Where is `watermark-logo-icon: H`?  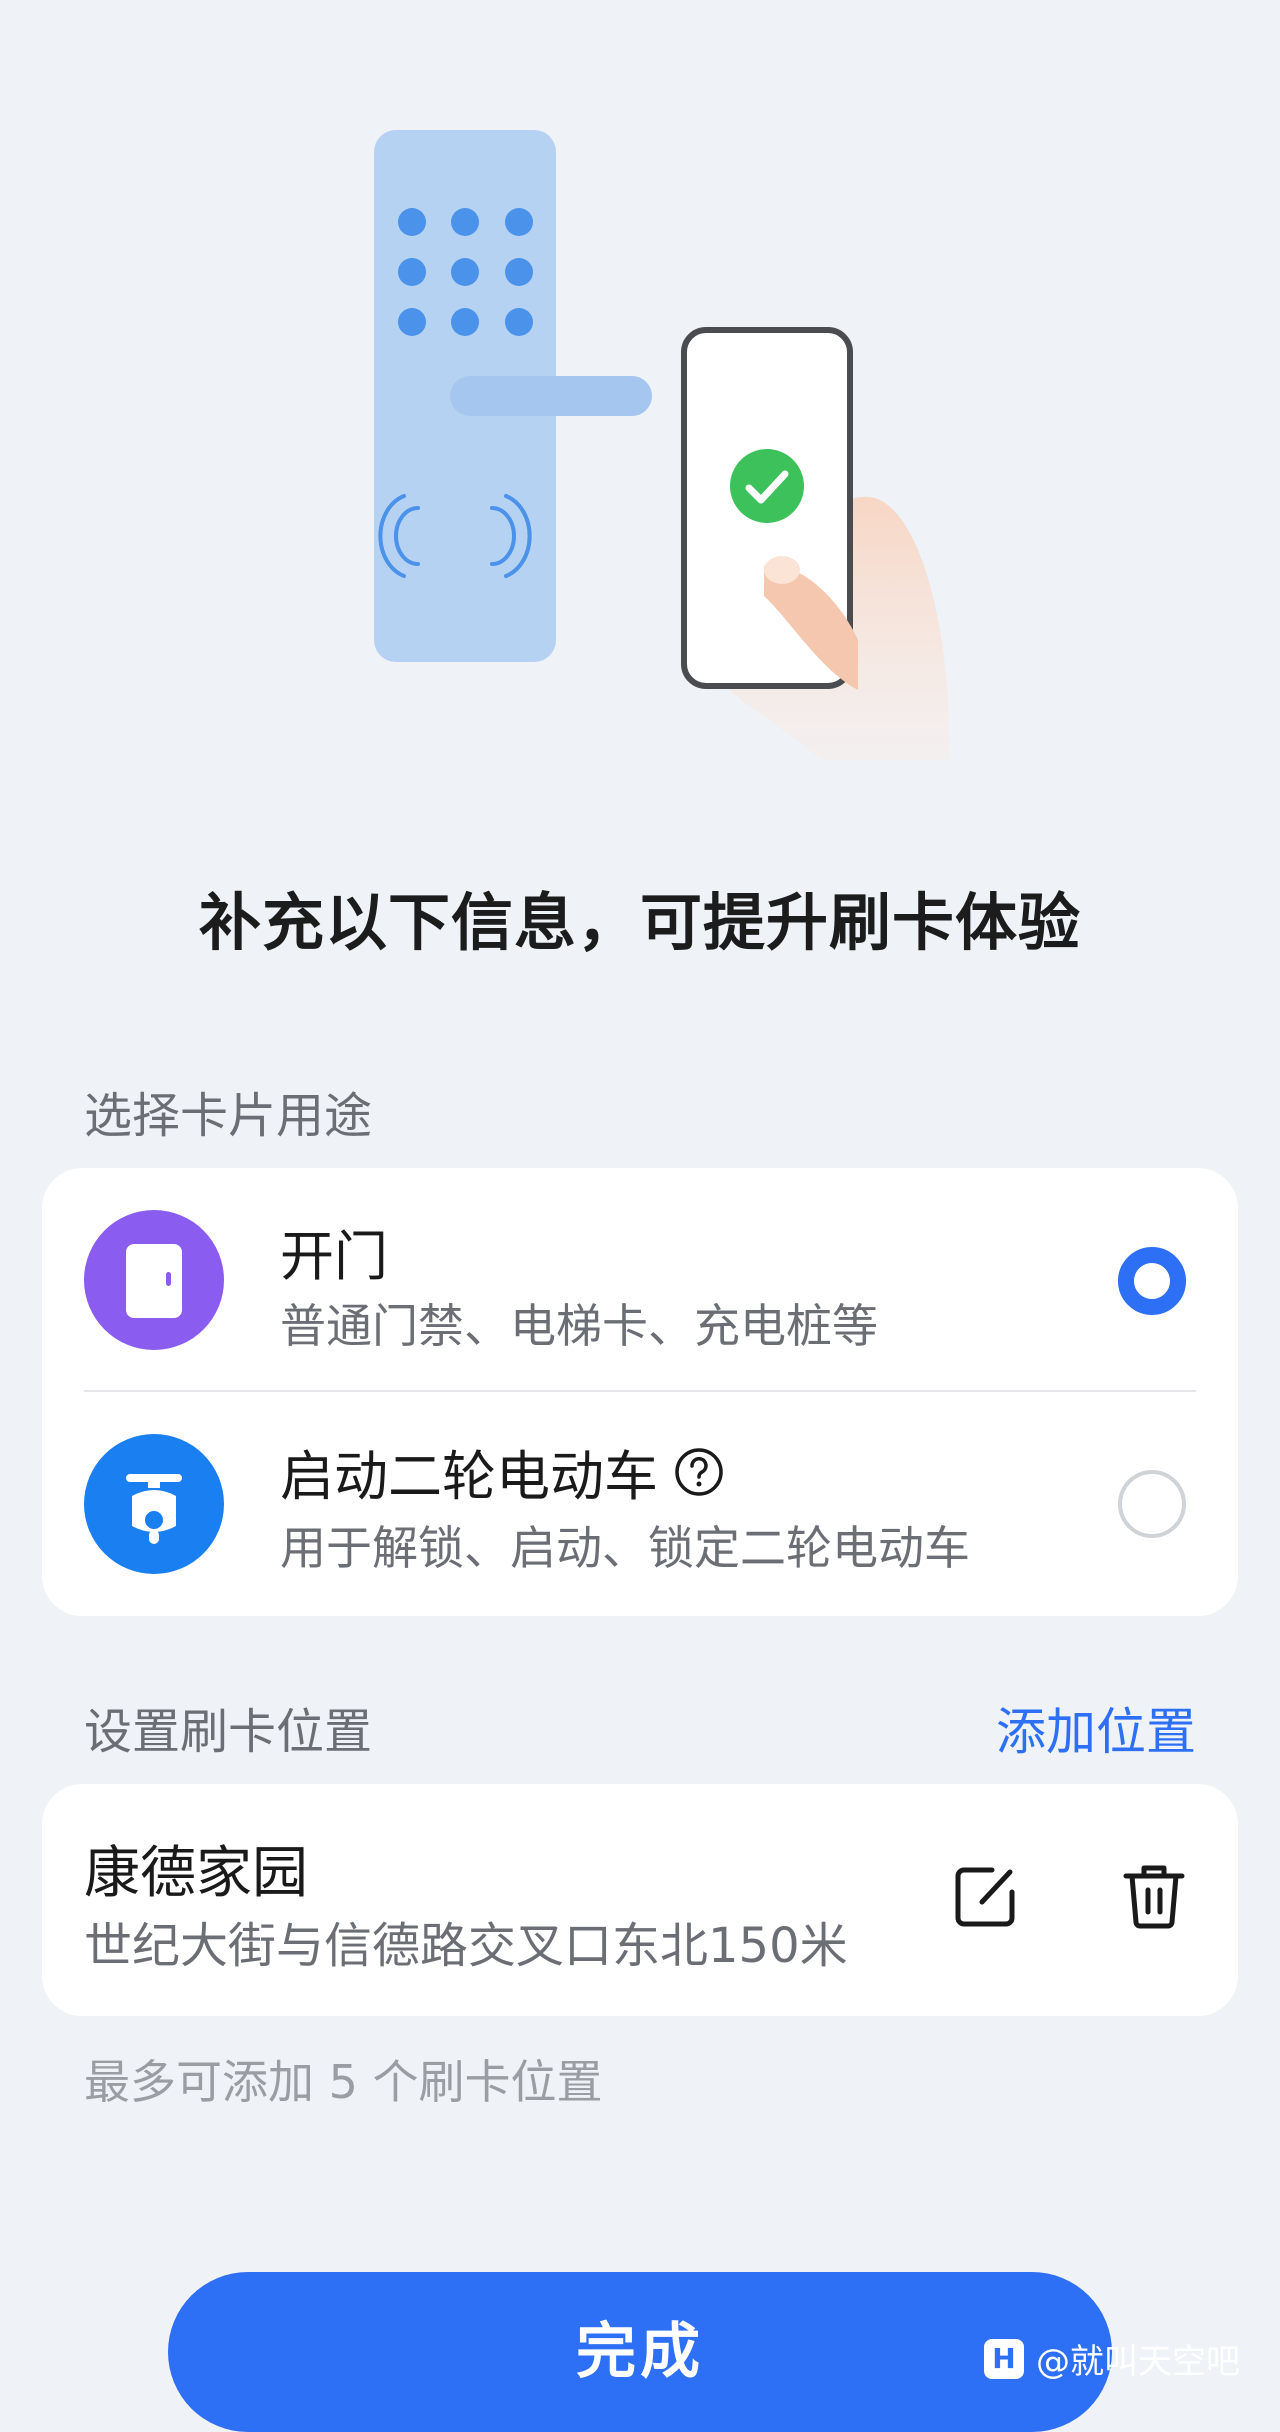
watermark-logo-icon: H is located at coordinates (1004, 2358).